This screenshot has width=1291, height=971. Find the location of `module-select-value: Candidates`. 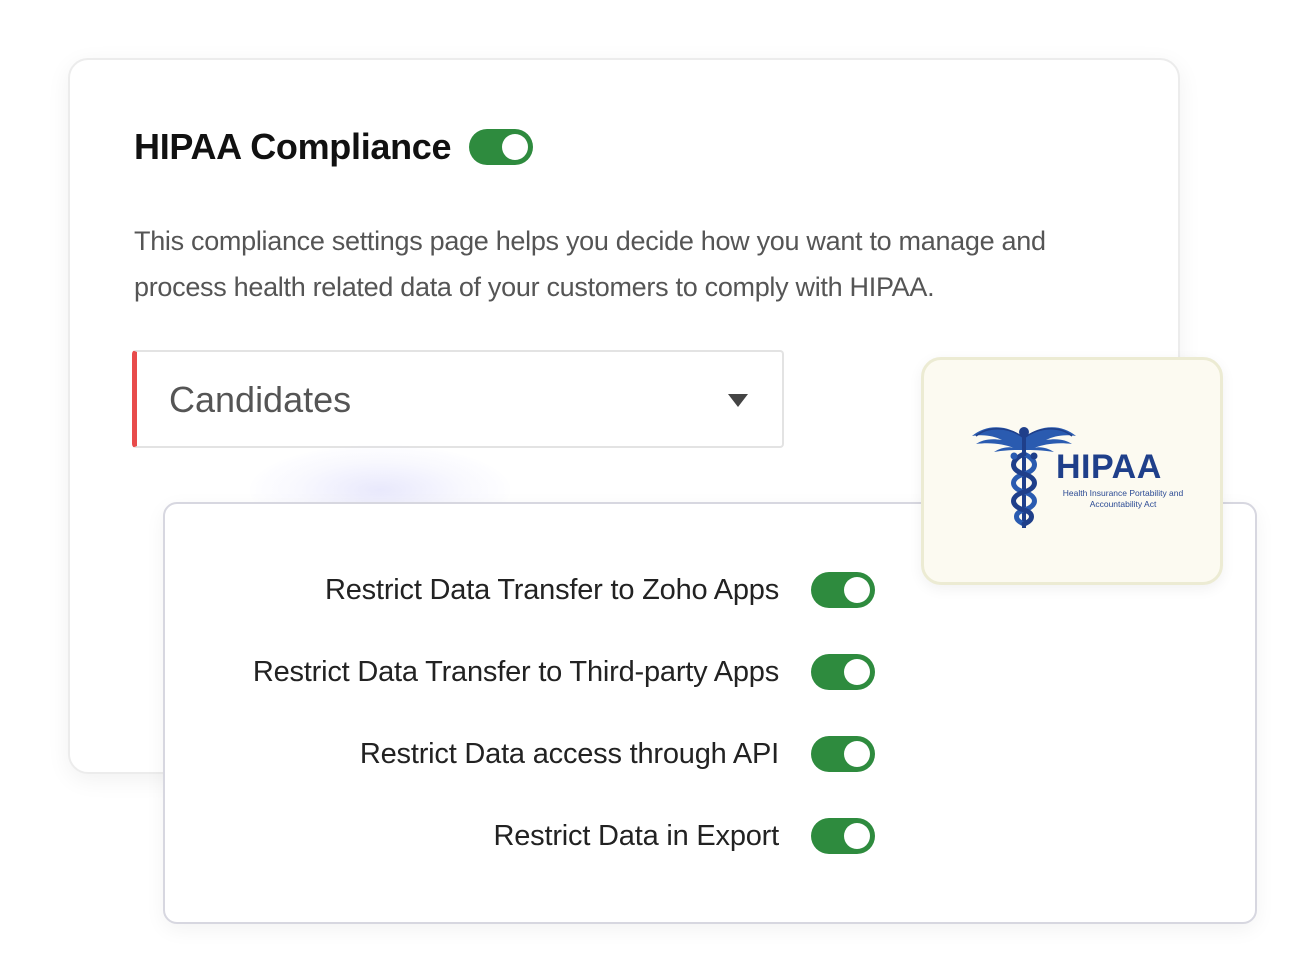

module-select-value: Candidates is located at coordinates (260, 399).